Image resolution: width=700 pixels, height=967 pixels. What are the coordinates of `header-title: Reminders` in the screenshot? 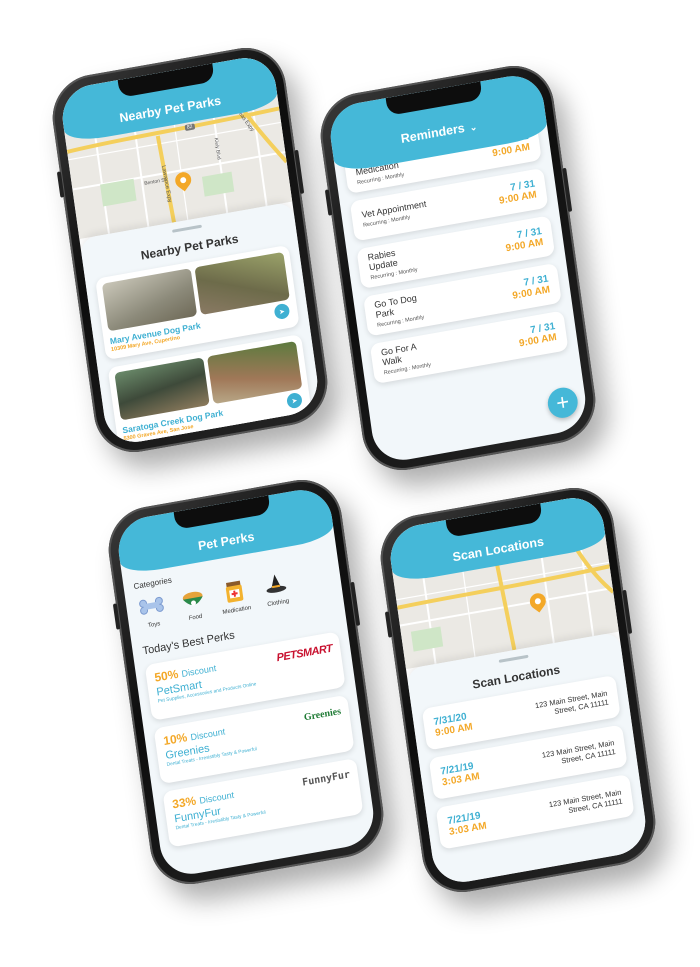 It's located at (432, 133).